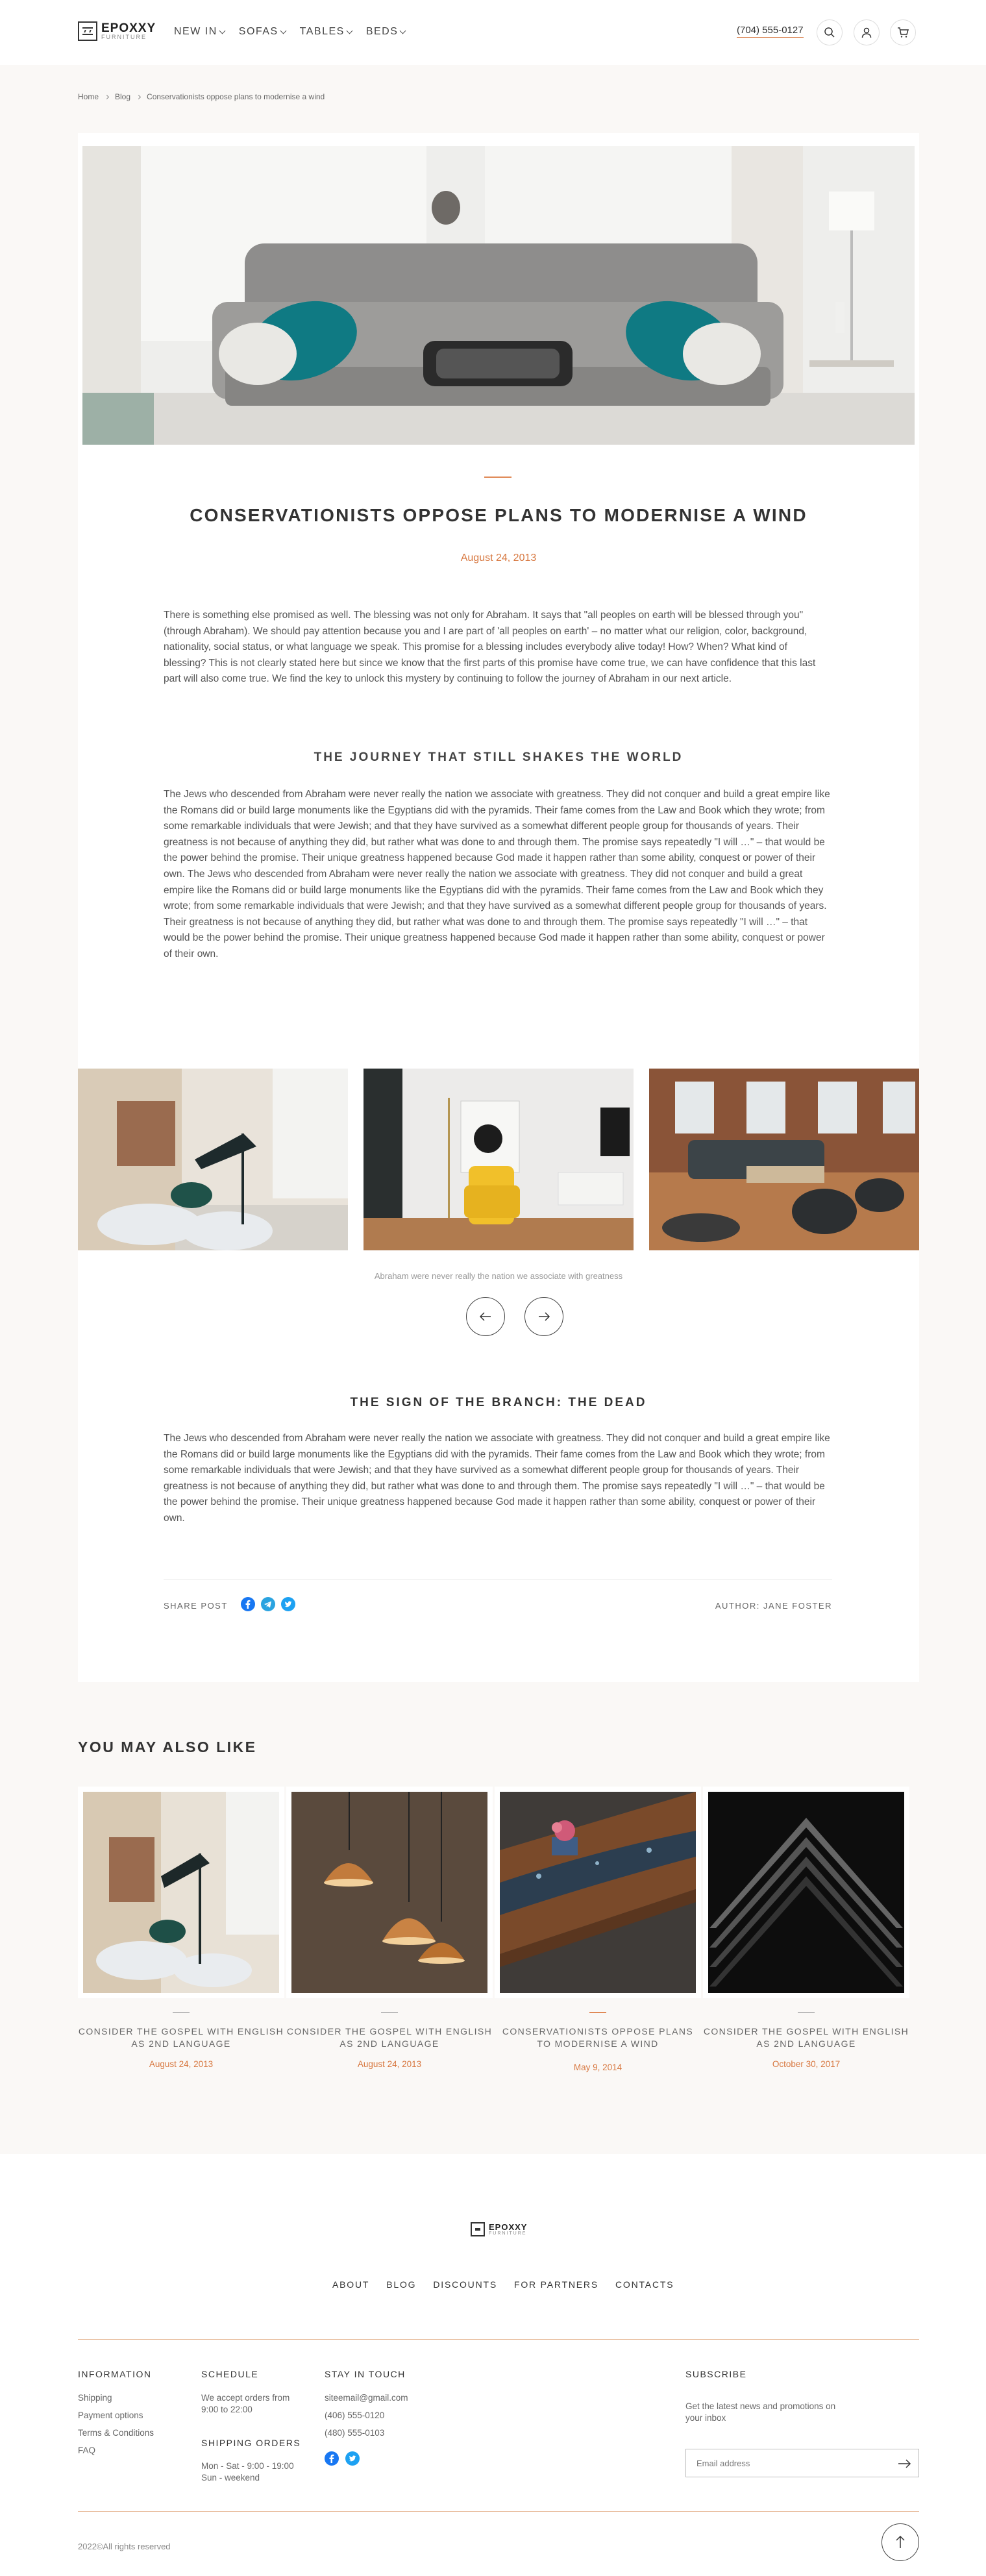 The width and height of the screenshot is (986, 2576). What do you see at coordinates (200, 32) in the screenshot?
I see `nav-item-new-in: NEW IN` at bounding box center [200, 32].